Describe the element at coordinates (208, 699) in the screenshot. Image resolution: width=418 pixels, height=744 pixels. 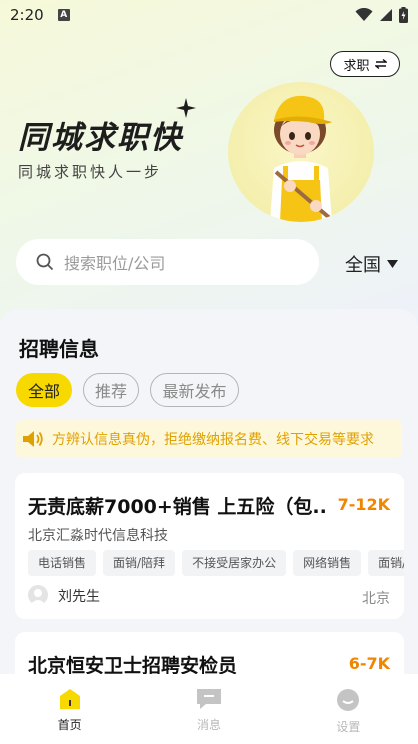
I see `message-icon` at that location.